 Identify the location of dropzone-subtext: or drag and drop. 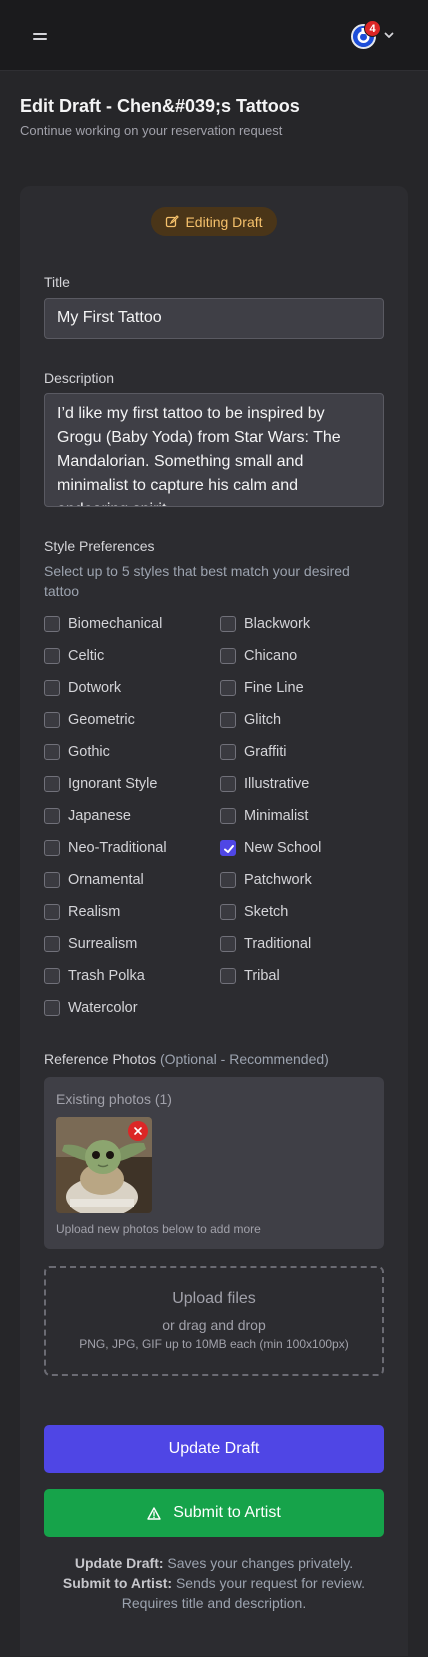
(214, 1325).